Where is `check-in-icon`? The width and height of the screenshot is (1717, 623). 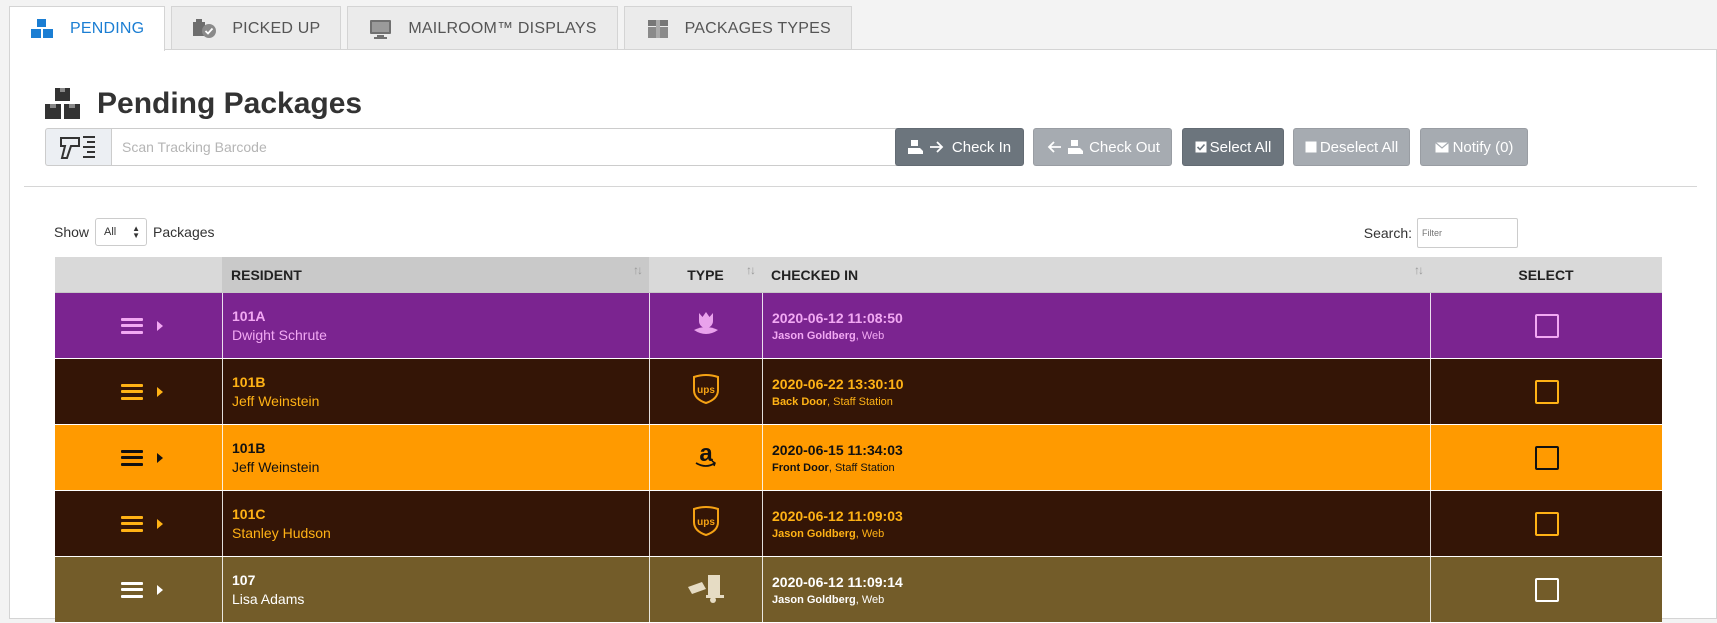 check-in-icon is located at coordinates (925, 147).